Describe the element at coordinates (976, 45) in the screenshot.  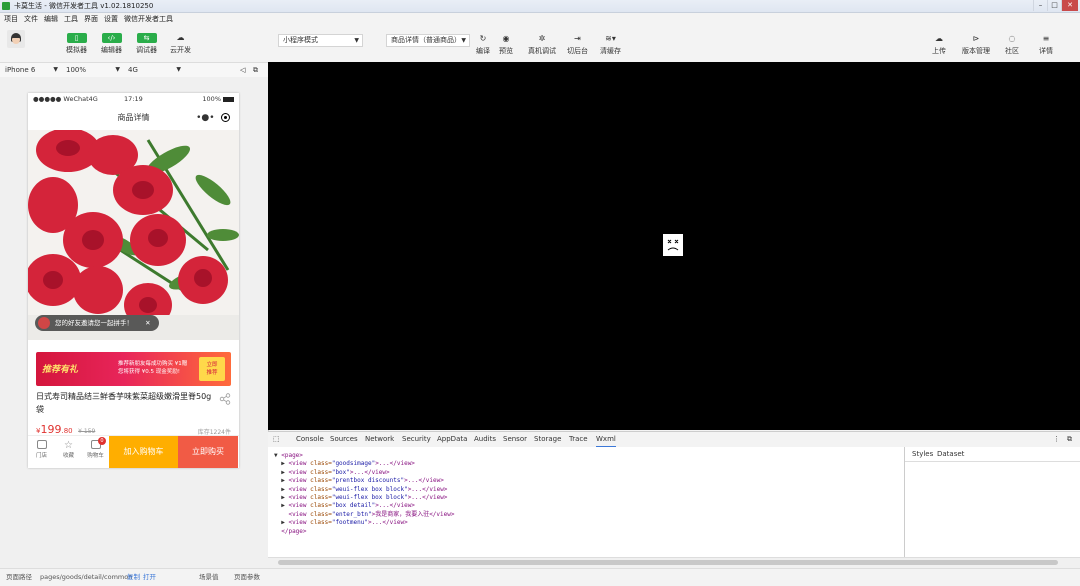
I see `version-button: ⊳ 版本管理` at that location.